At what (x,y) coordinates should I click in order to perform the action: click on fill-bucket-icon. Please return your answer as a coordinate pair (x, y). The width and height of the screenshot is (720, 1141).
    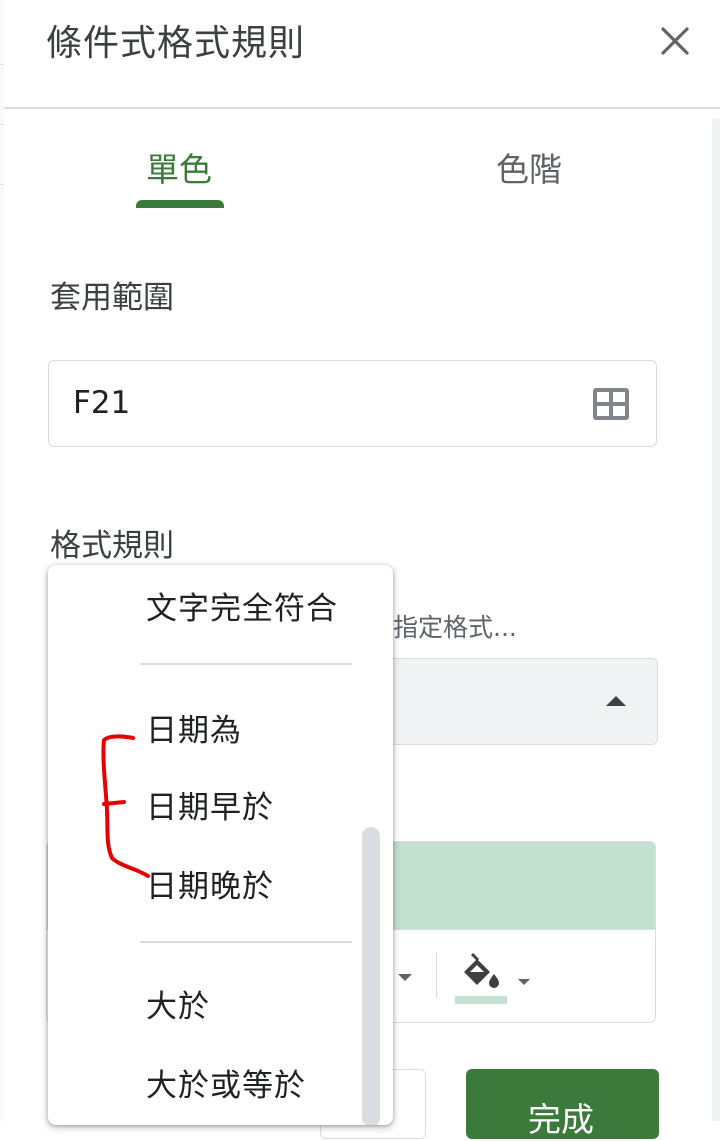
    Looking at the image, I should click on (497, 970).